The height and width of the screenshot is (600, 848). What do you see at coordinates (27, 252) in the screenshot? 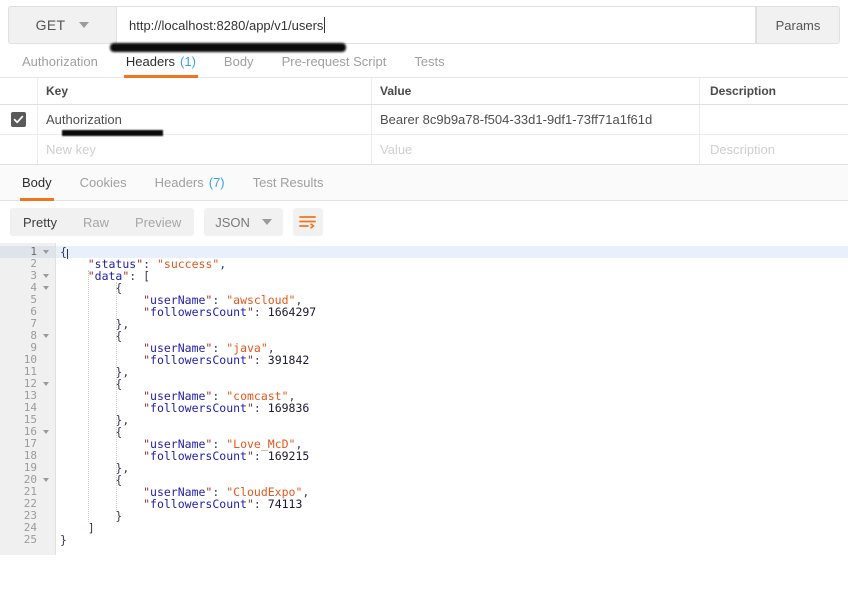
I see `line-number: 1` at bounding box center [27, 252].